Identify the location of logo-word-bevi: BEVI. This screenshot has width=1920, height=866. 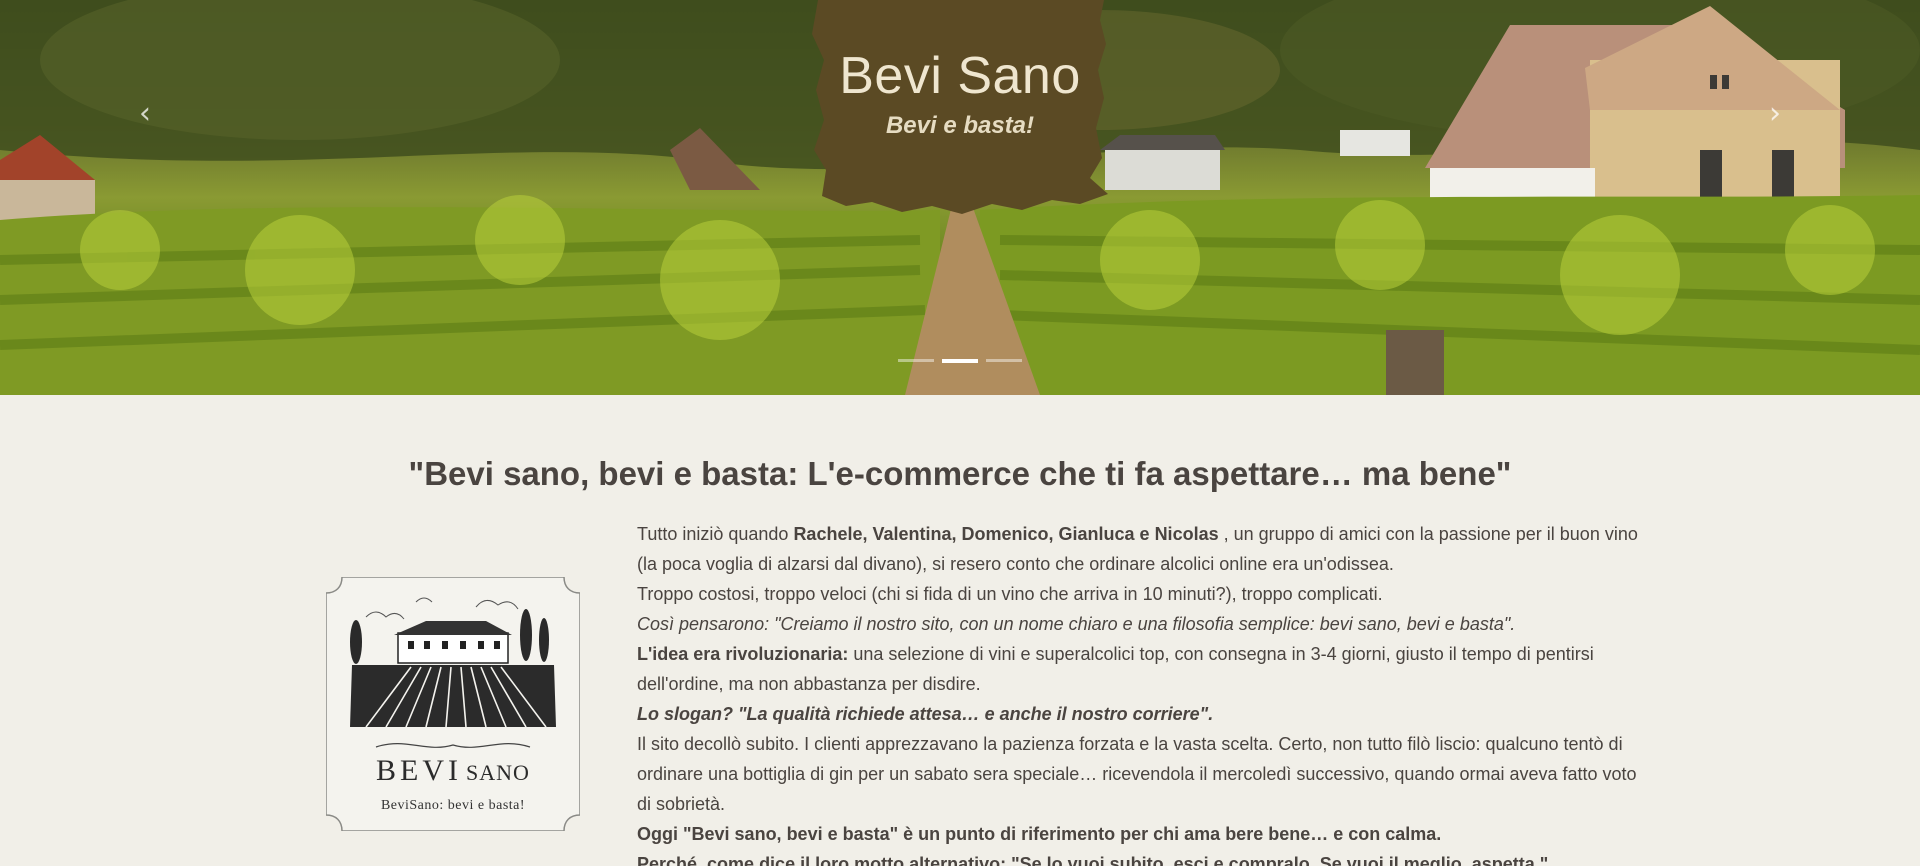
(419, 770).